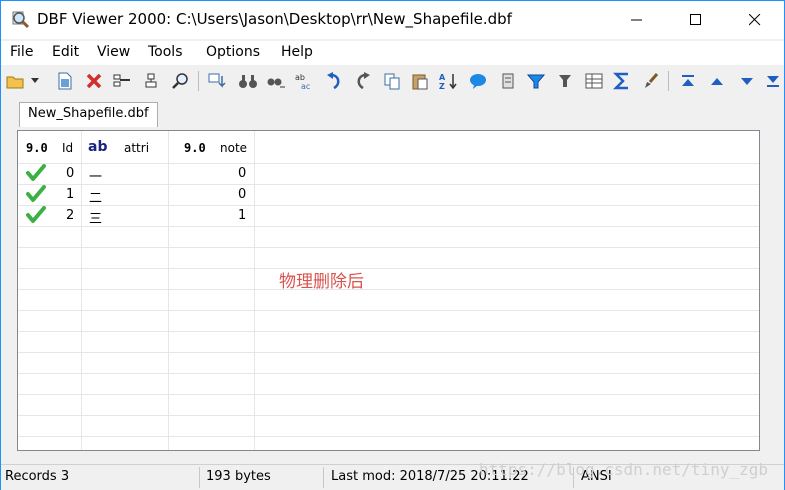 This screenshot has height=490, width=785. I want to click on close-button, so click(755, 20).